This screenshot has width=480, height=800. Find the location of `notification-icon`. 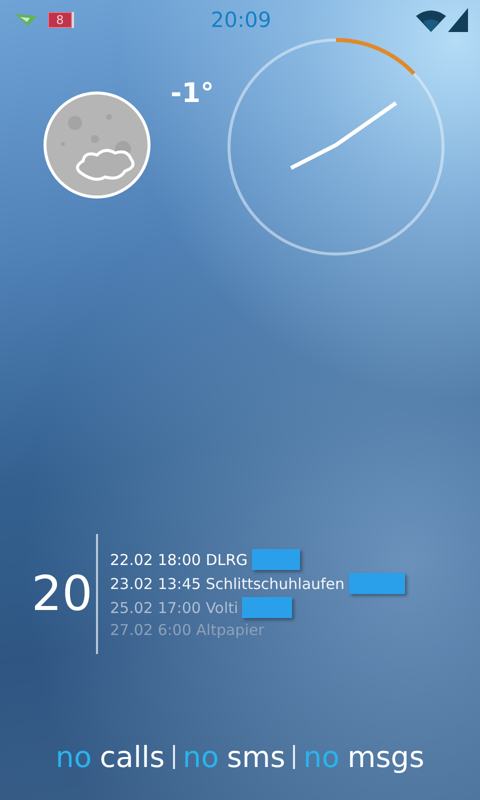

notification-icon is located at coordinates (26, 20).